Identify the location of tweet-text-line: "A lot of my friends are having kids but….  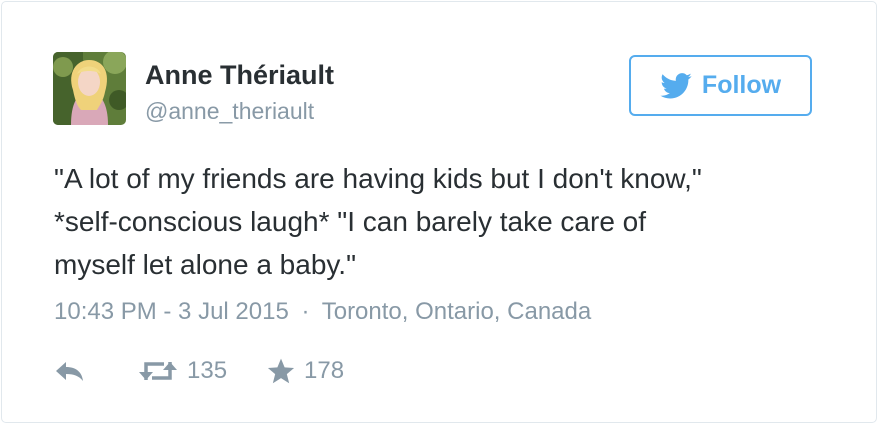
(378, 178).